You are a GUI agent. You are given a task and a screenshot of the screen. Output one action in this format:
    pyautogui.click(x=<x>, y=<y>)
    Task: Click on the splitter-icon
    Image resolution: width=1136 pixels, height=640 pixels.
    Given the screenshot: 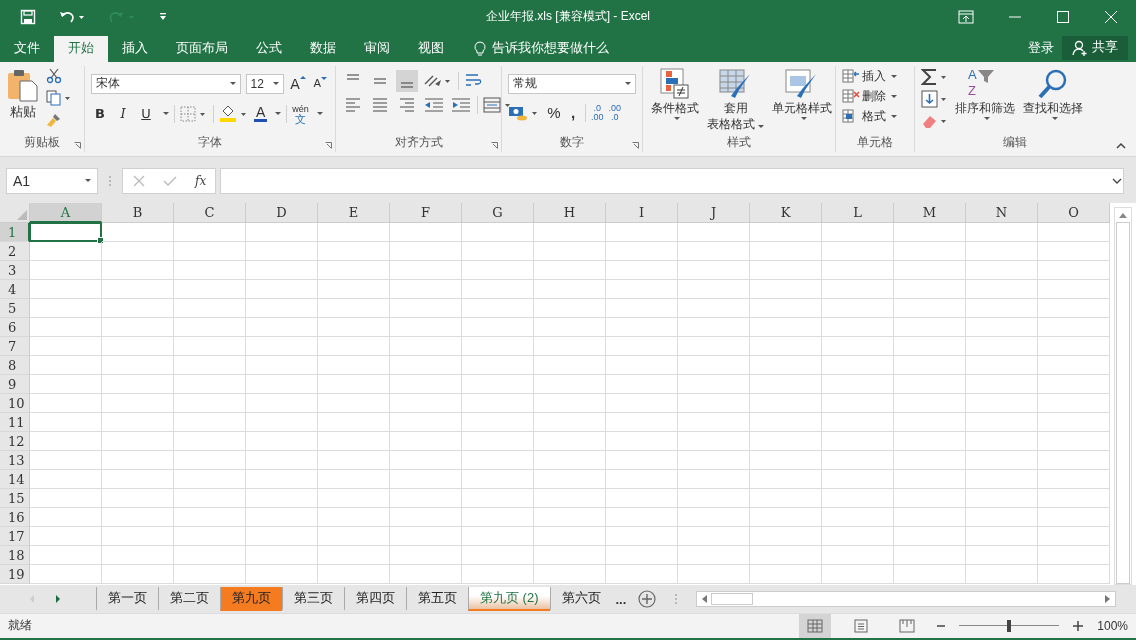 What is the action you would take?
    pyautogui.click(x=676, y=599)
    